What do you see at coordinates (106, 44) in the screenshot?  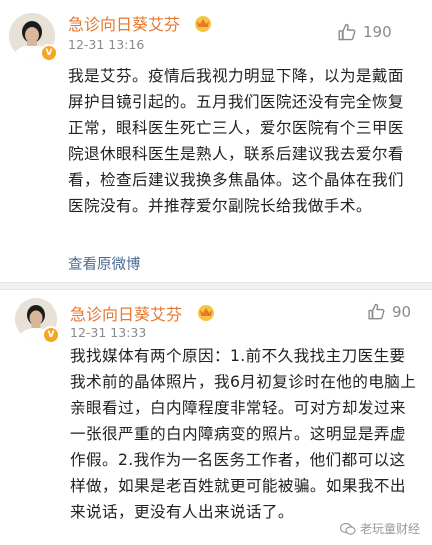 I see `post-time: 12-31 13:16` at bounding box center [106, 44].